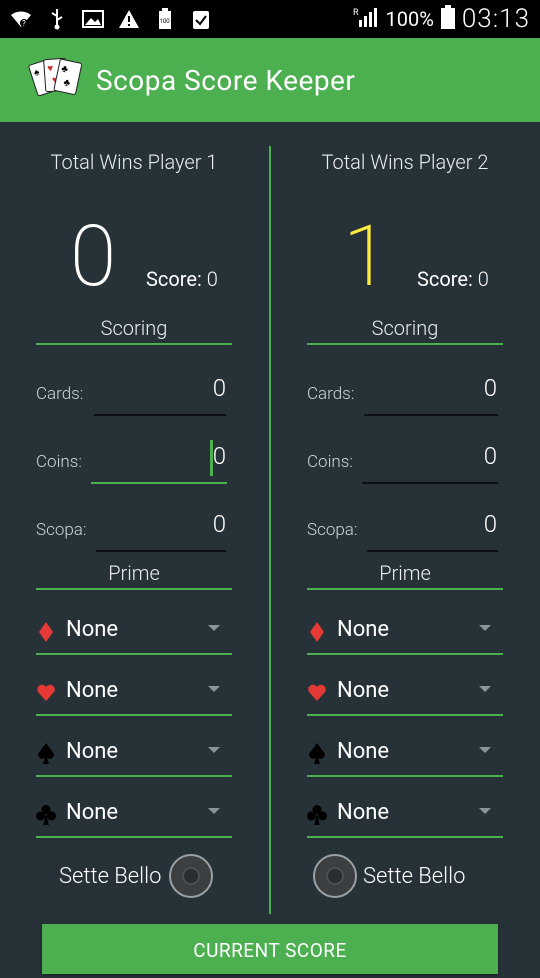 This screenshot has width=540, height=978. I want to click on battery-icon, so click(448, 19).